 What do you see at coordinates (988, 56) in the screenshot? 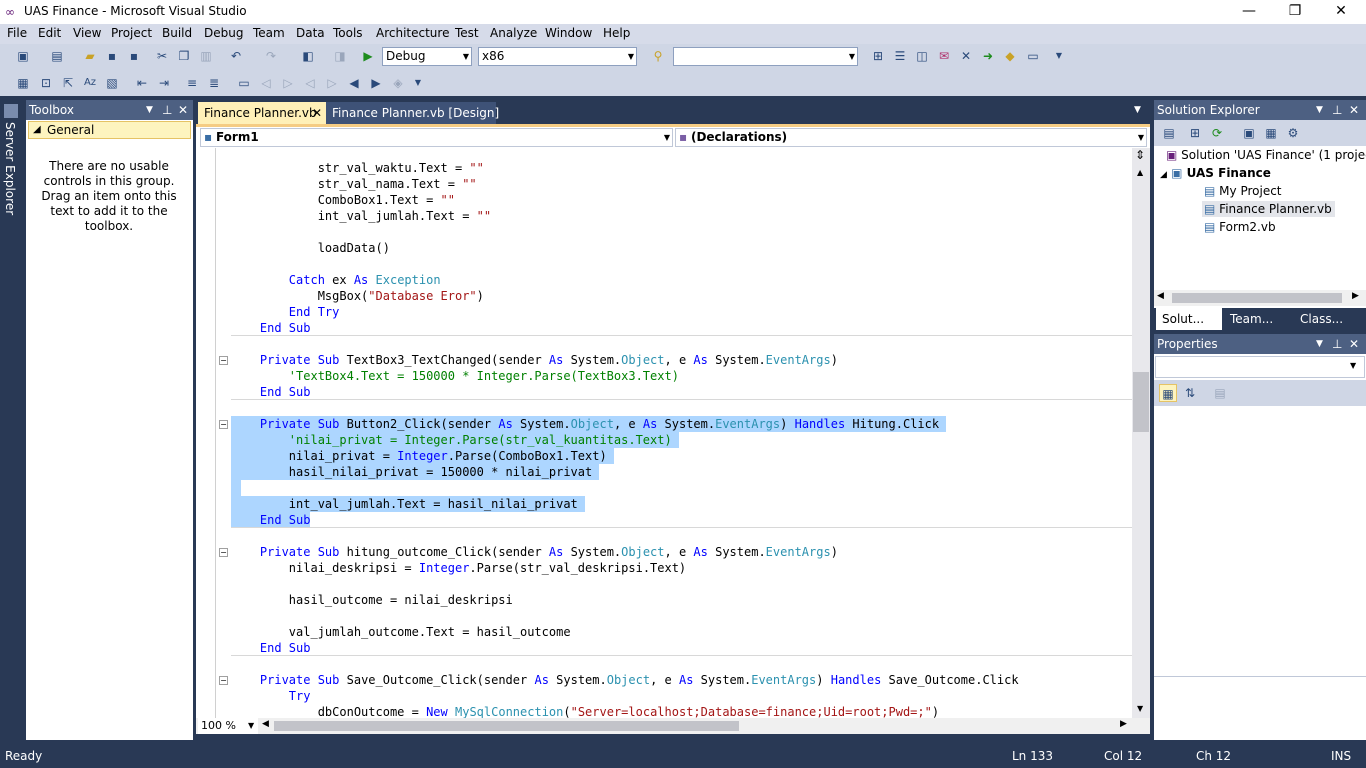
I see `start-page-icon: ➜` at bounding box center [988, 56].